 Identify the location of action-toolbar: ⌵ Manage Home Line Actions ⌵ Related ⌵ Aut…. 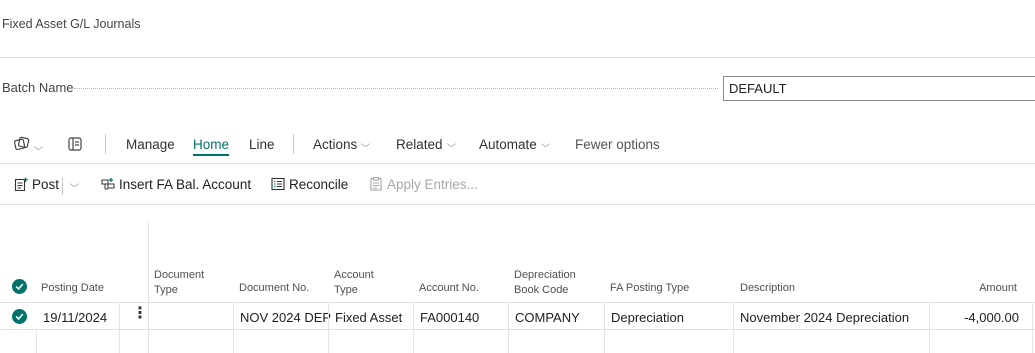
(517, 145).